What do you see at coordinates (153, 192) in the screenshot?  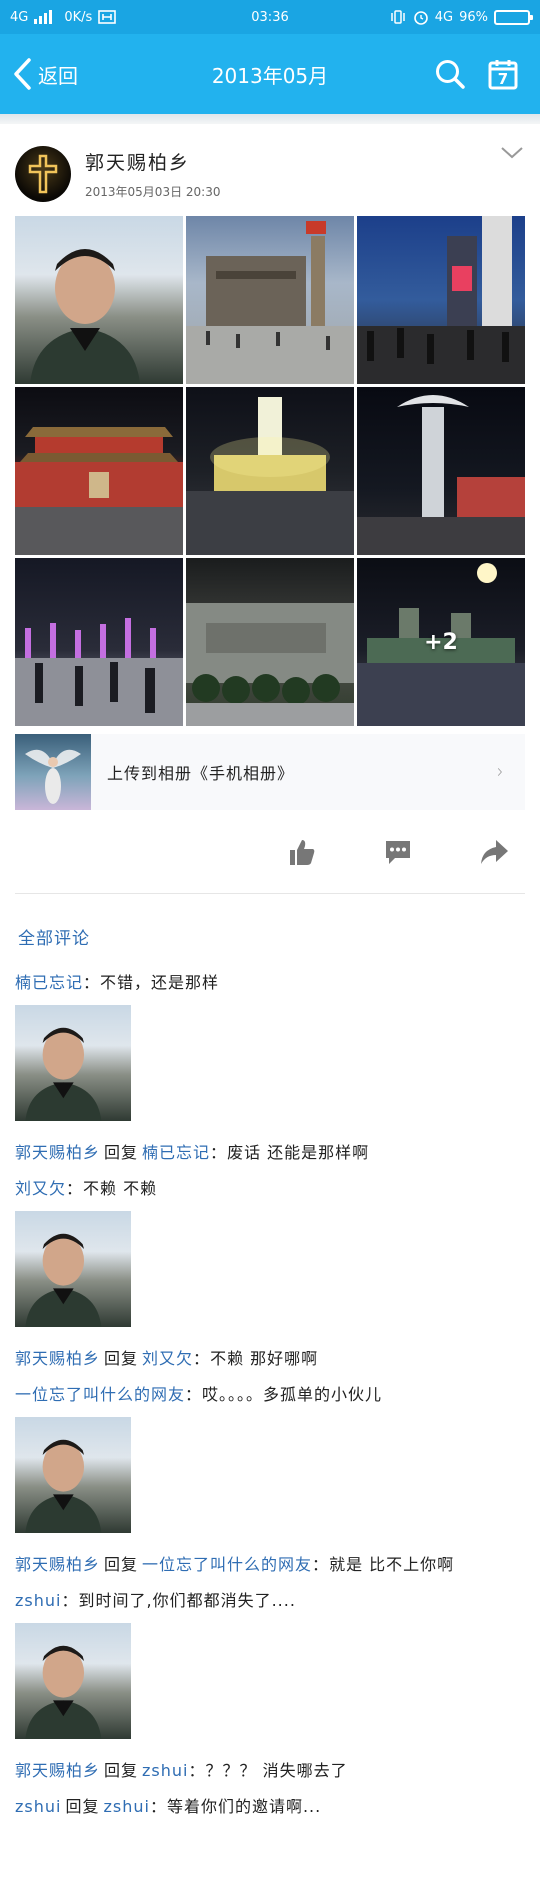 I see `post-time: 2013年05月03日 20:30` at bounding box center [153, 192].